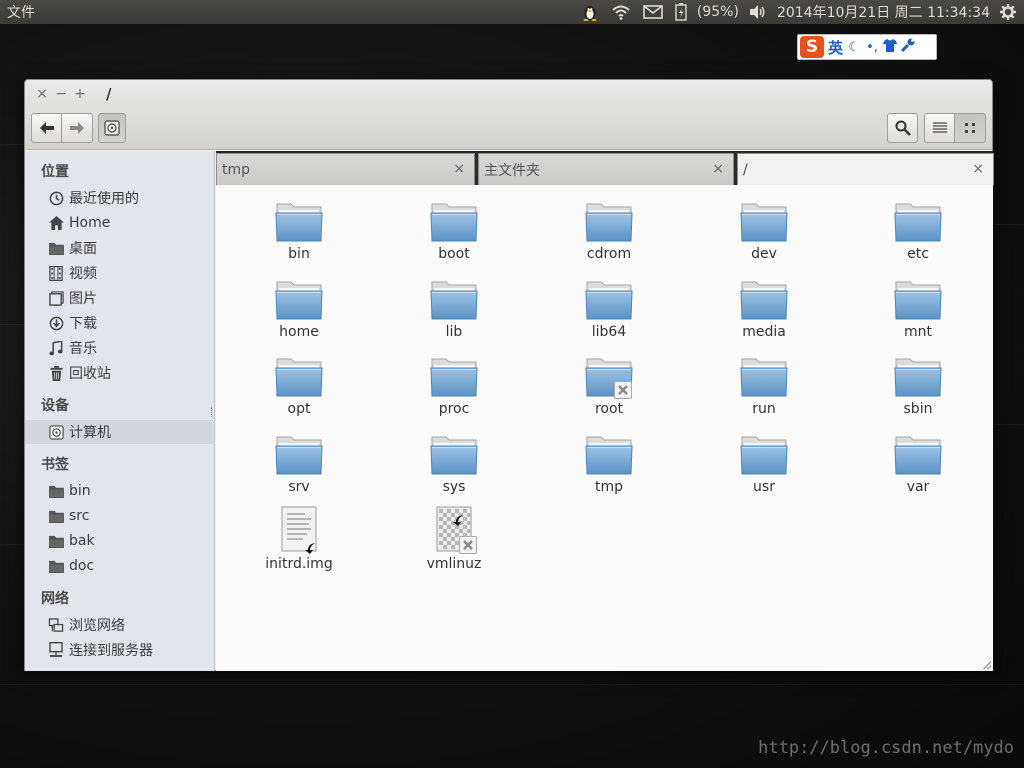 The height and width of the screenshot is (768, 1024). I want to click on search-button, so click(902, 128).